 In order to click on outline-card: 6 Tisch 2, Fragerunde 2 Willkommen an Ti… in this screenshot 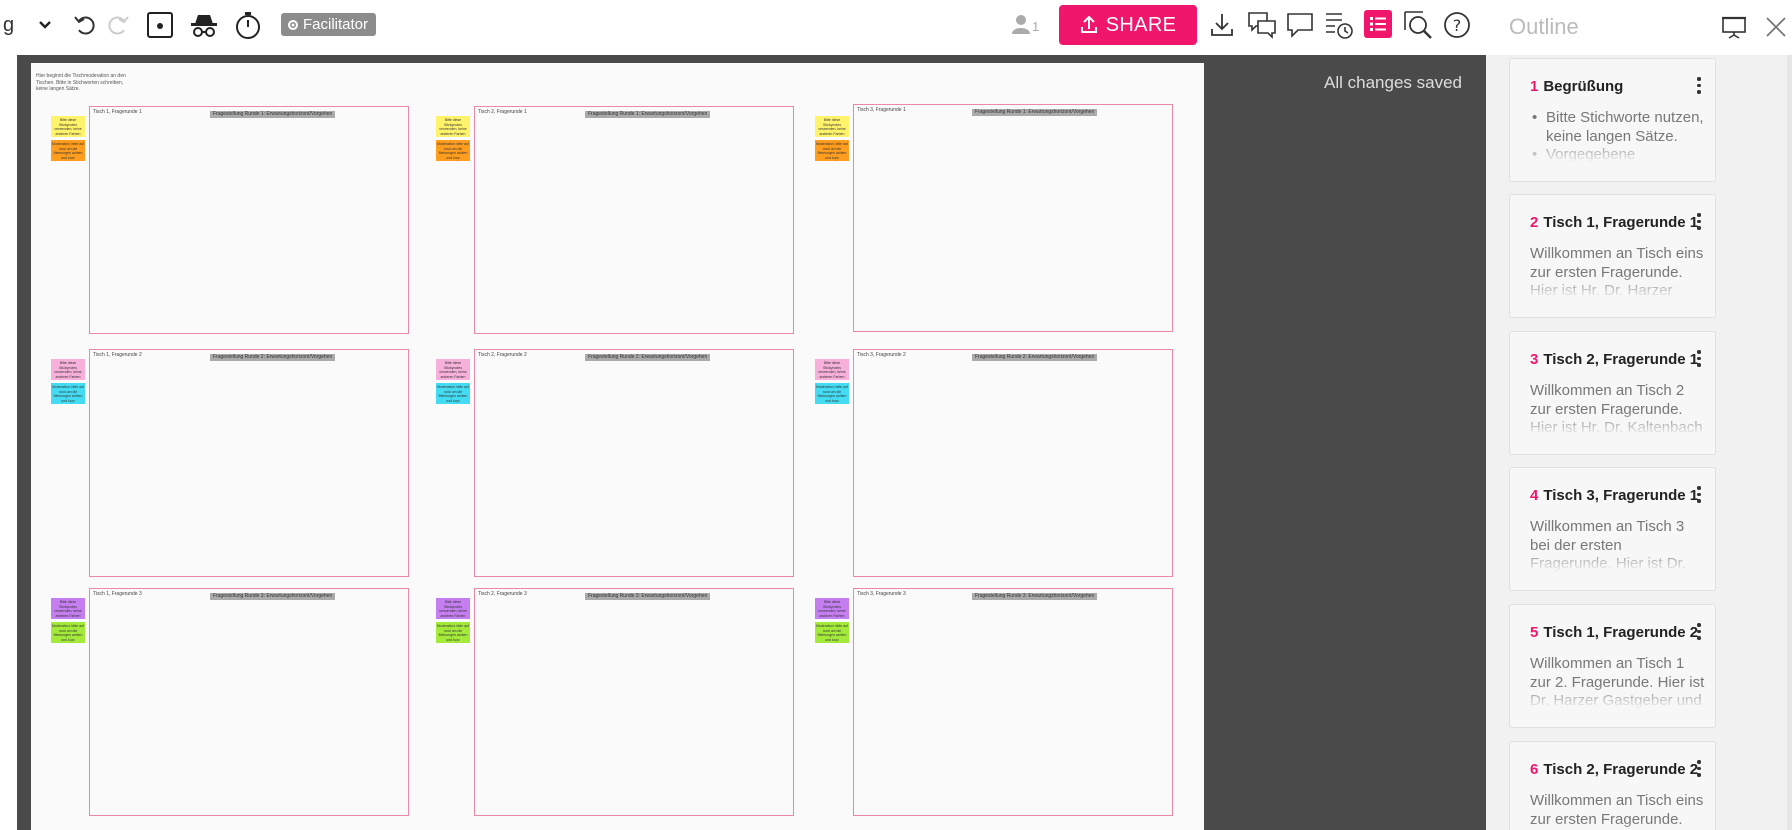, I will do `click(1612, 785)`.